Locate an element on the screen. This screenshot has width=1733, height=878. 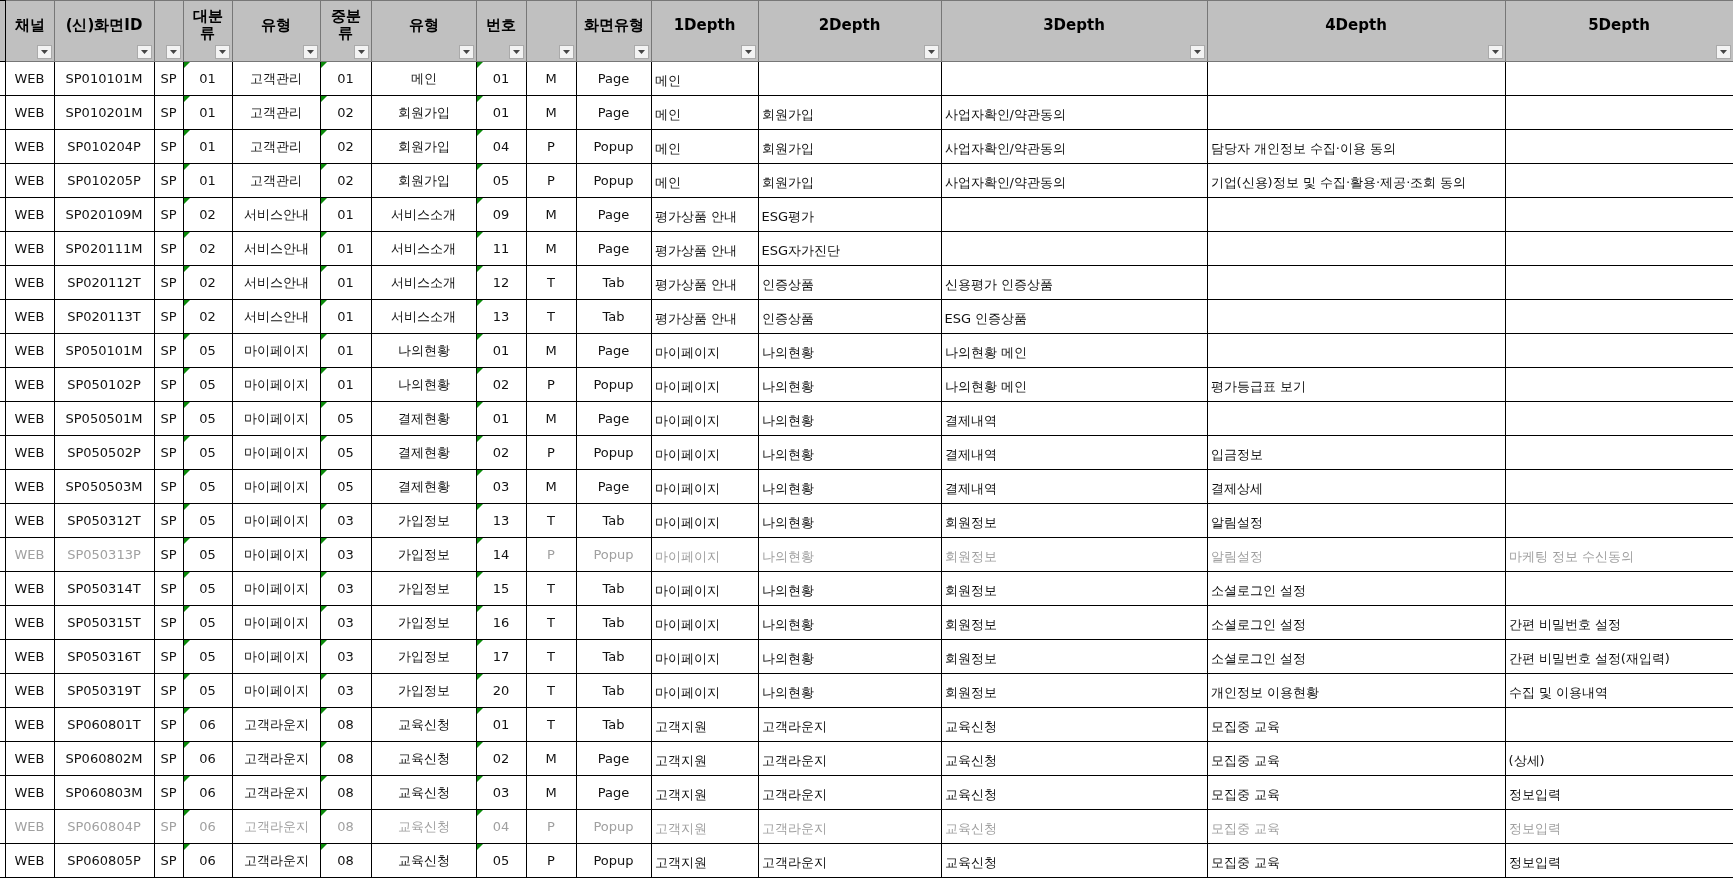
table-cell: 08 is located at coordinates (345, 860).